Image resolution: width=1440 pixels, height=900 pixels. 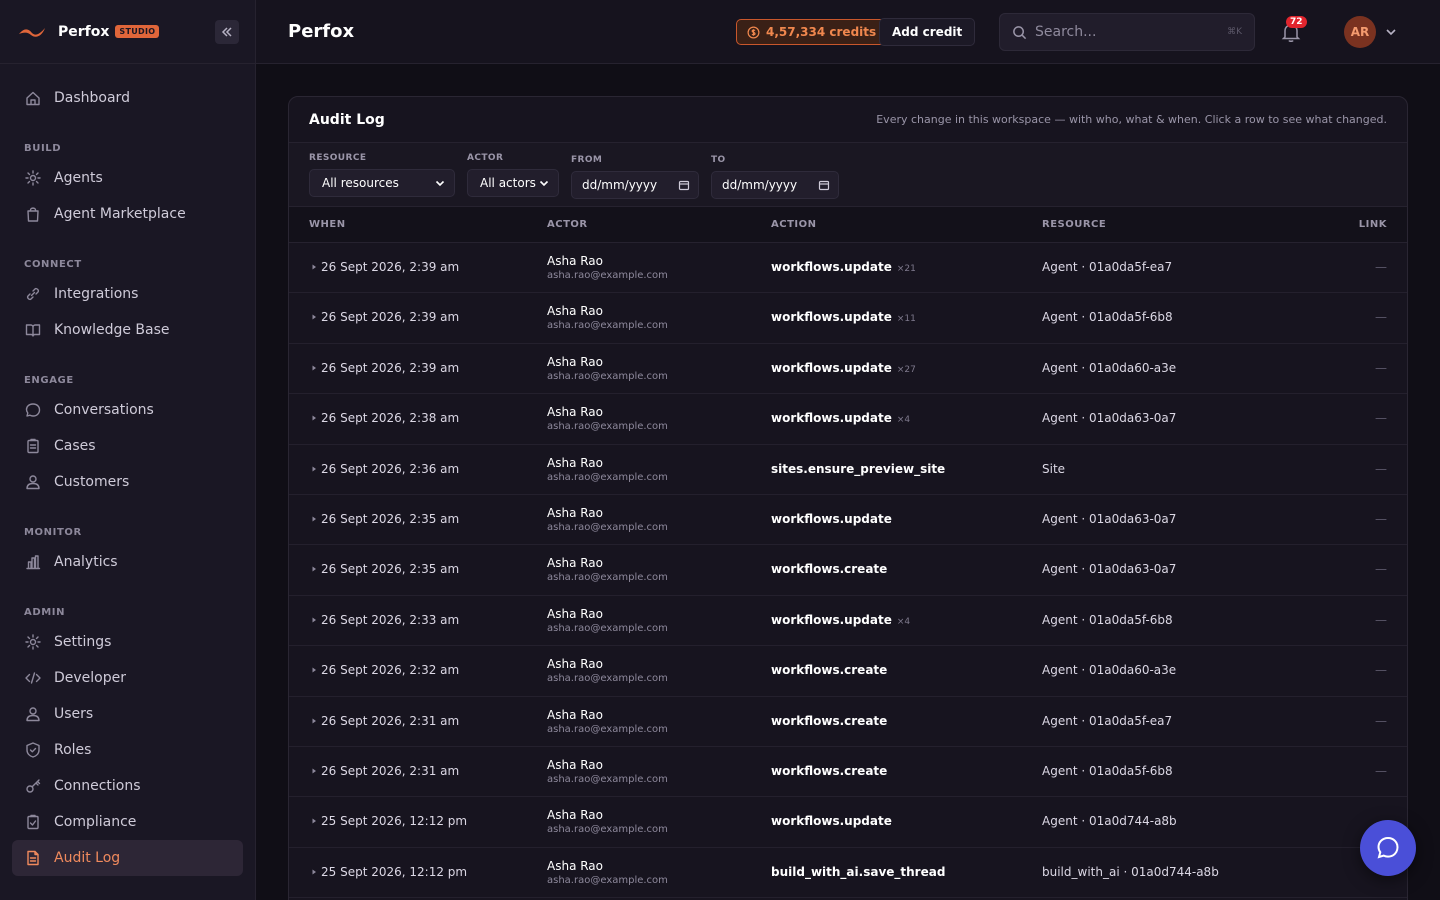 I want to click on sidebar-item-agents: Agents, so click(x=127, y=178).